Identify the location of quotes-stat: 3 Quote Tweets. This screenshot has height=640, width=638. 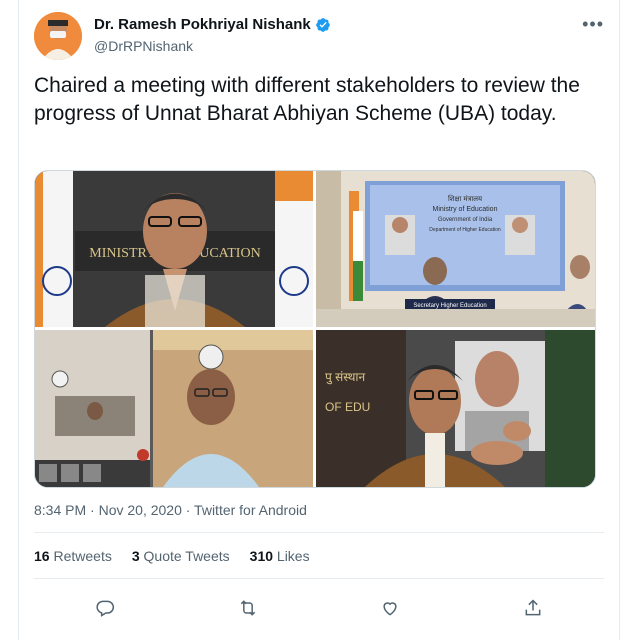
(181, 556).